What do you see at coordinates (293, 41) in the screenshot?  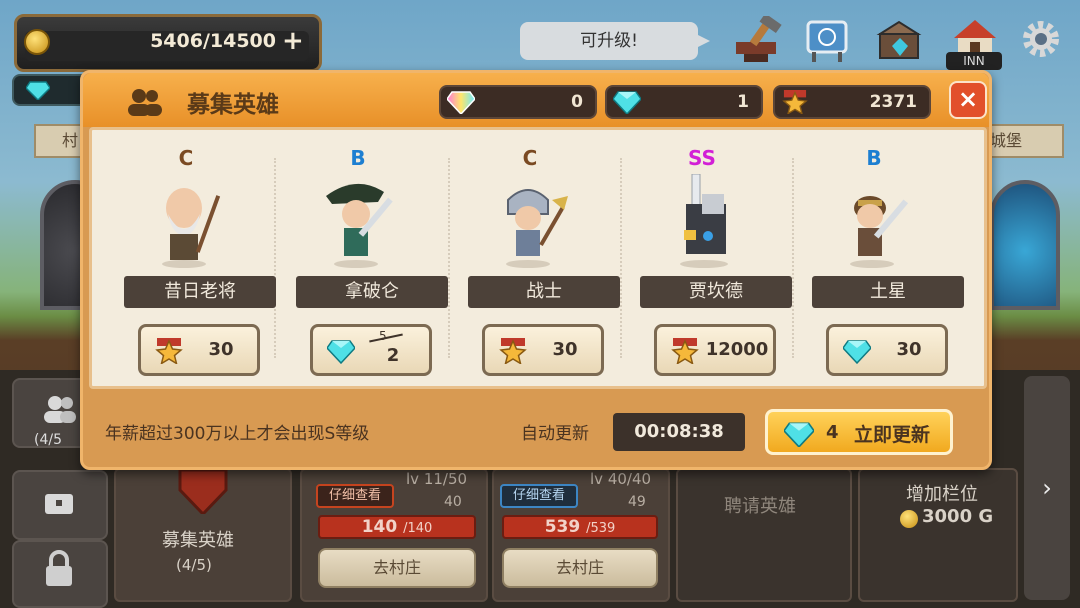 I see `add-gold-button: +` at bounding box center [293, 41].